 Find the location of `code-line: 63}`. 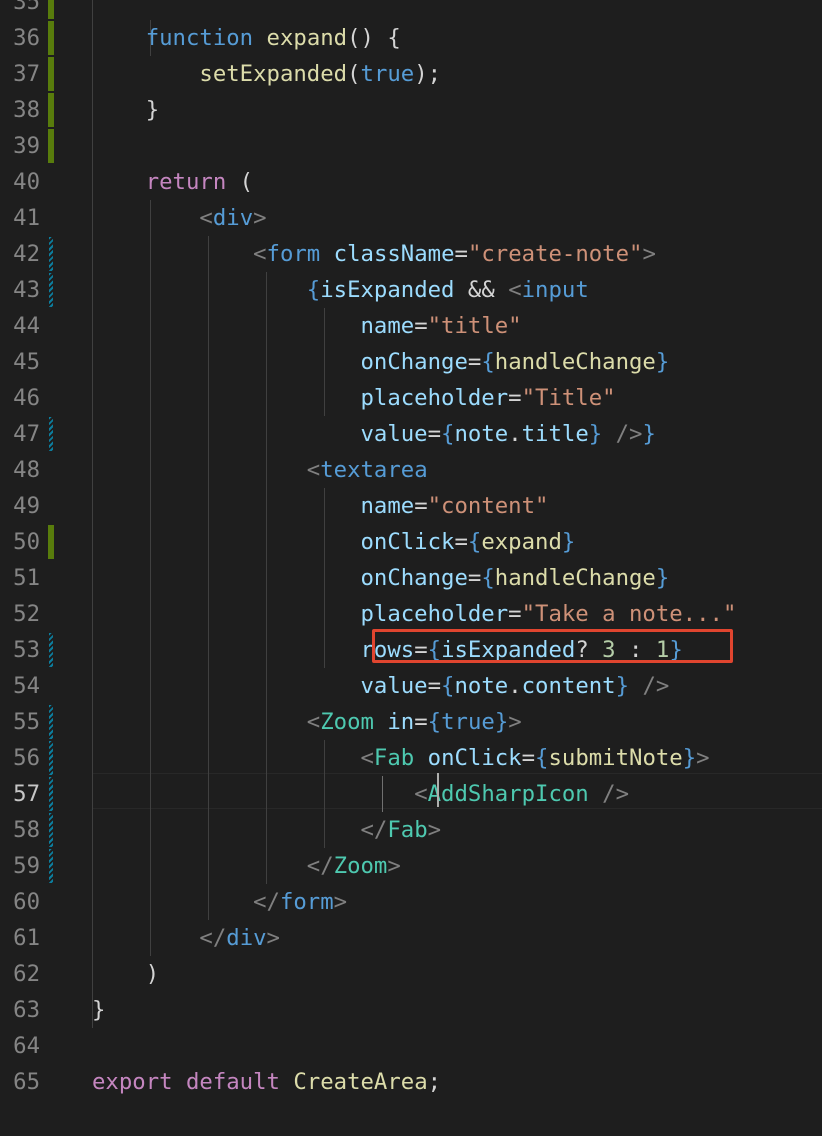

code-line: 63} is located at coordinates (411, 1010).